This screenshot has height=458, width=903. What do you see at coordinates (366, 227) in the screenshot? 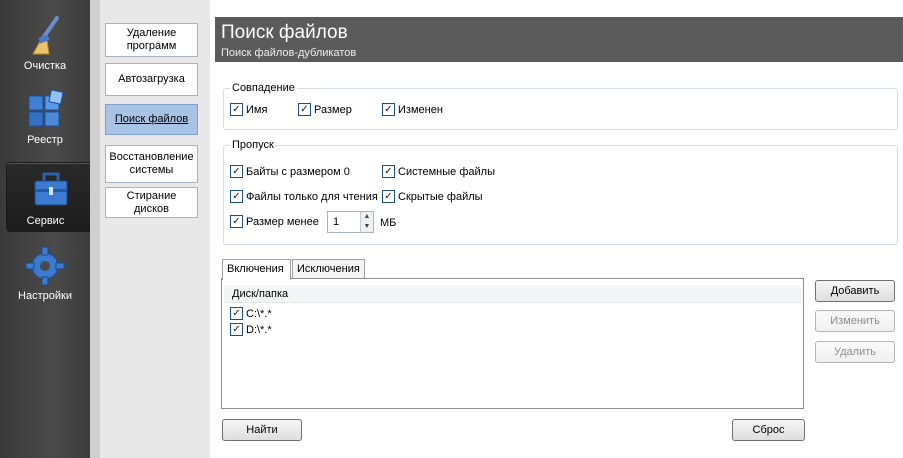
I see `spin-down-icon: ▼` at bounding box center [366, 227].